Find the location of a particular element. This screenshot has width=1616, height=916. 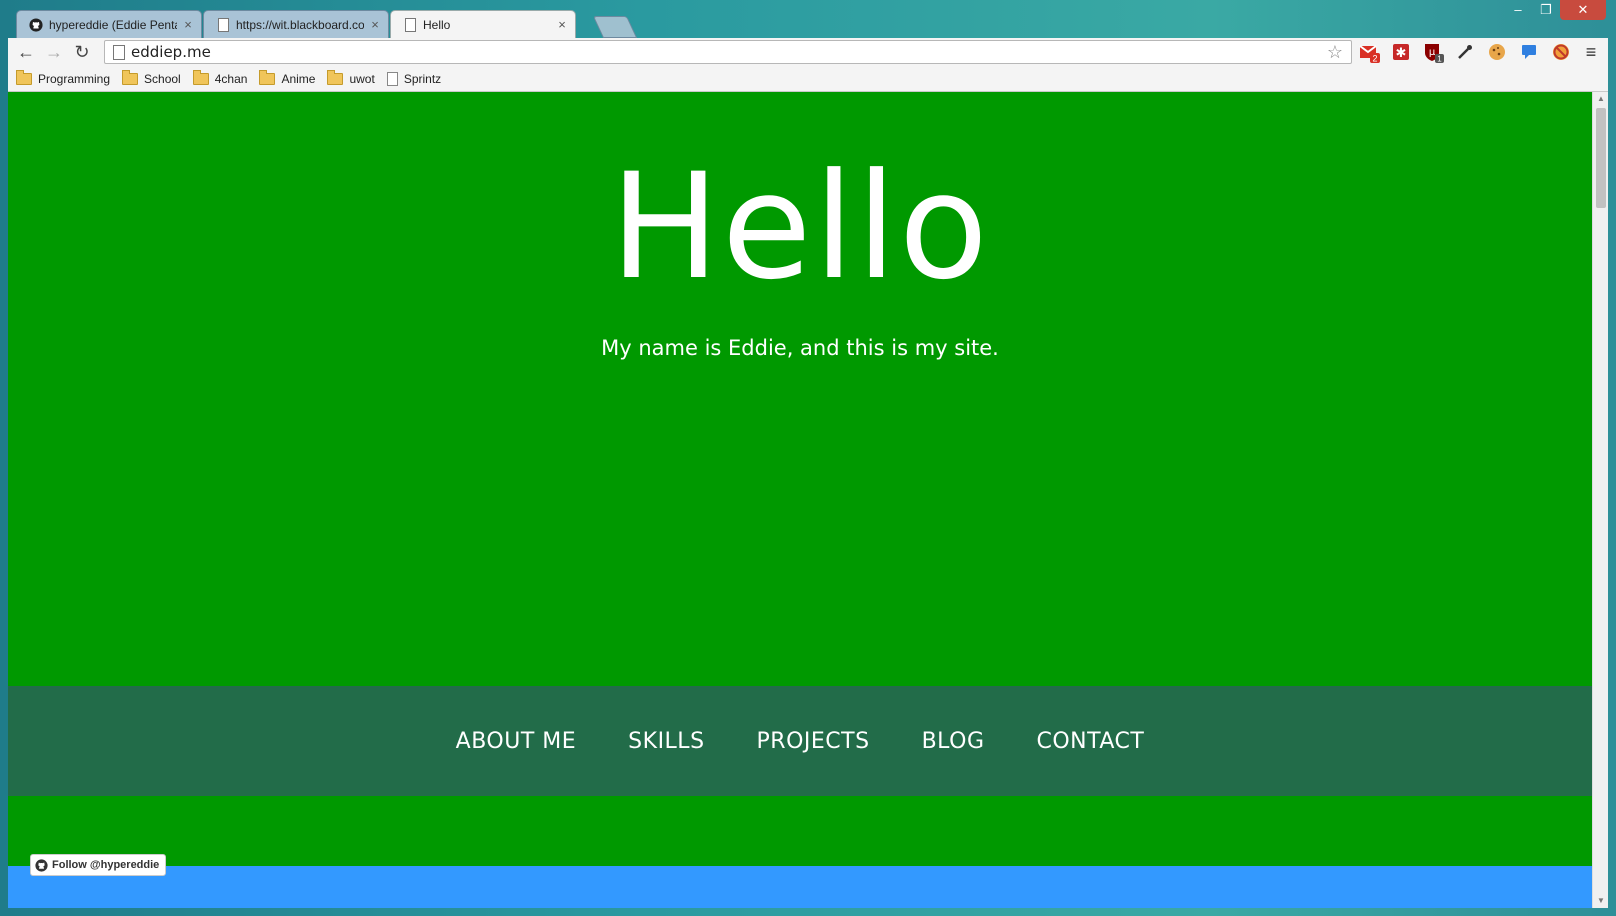

block-extension-icon is located at coordinates (1561, 52).